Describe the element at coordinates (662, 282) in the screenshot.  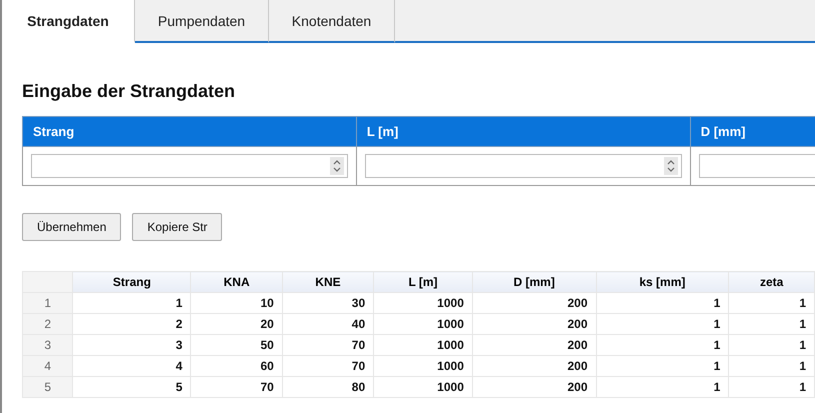
I see `column-header: ks [mm]` at that location.